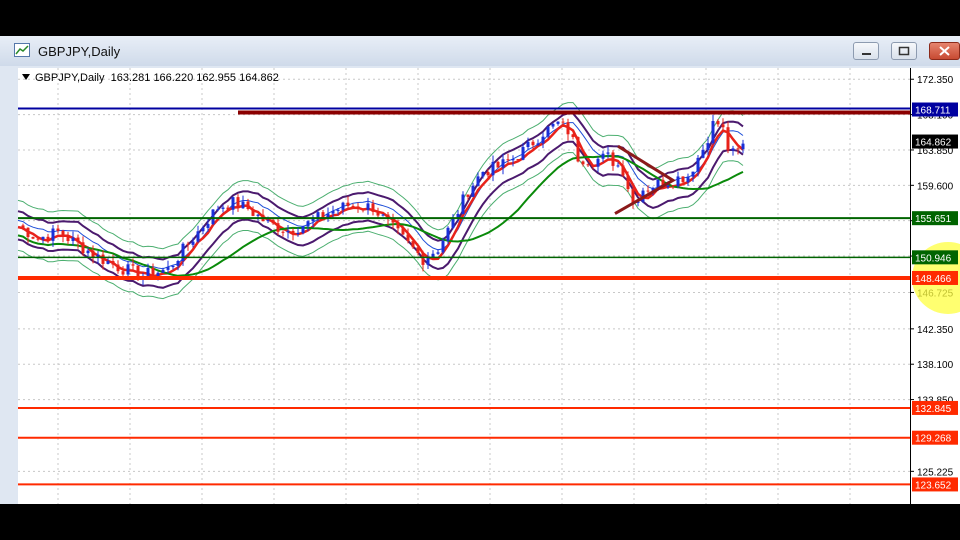  I want to click on level-price-tag-label: 148.466, so click(933, 279).